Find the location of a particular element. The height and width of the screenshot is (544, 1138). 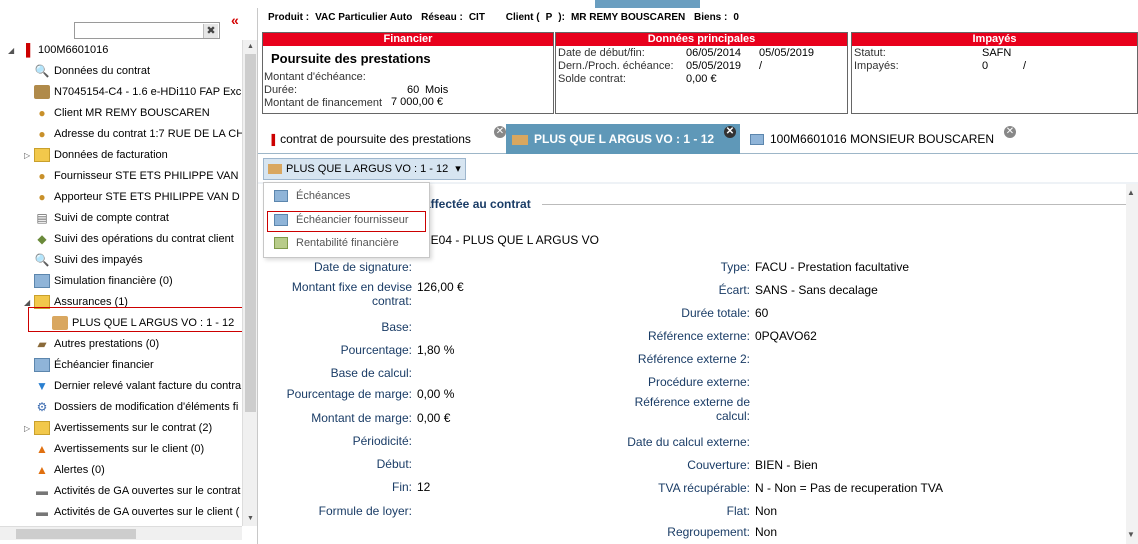

search-input is located at coordinates (147, 30).